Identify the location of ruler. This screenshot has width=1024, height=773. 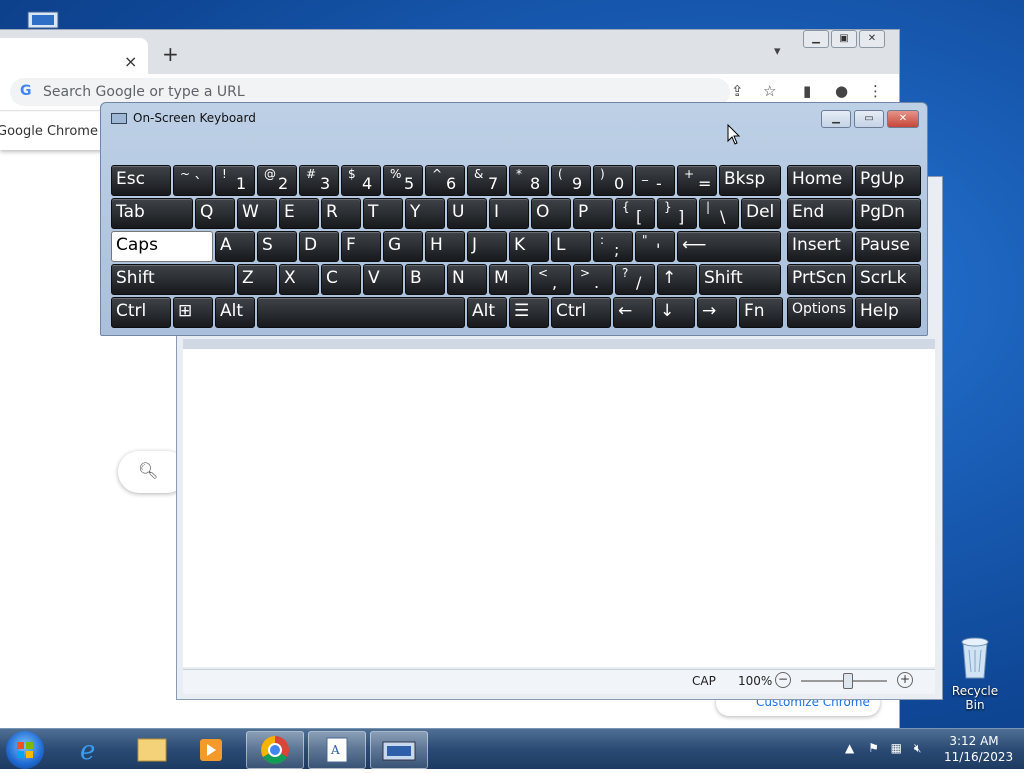
(559, 344).